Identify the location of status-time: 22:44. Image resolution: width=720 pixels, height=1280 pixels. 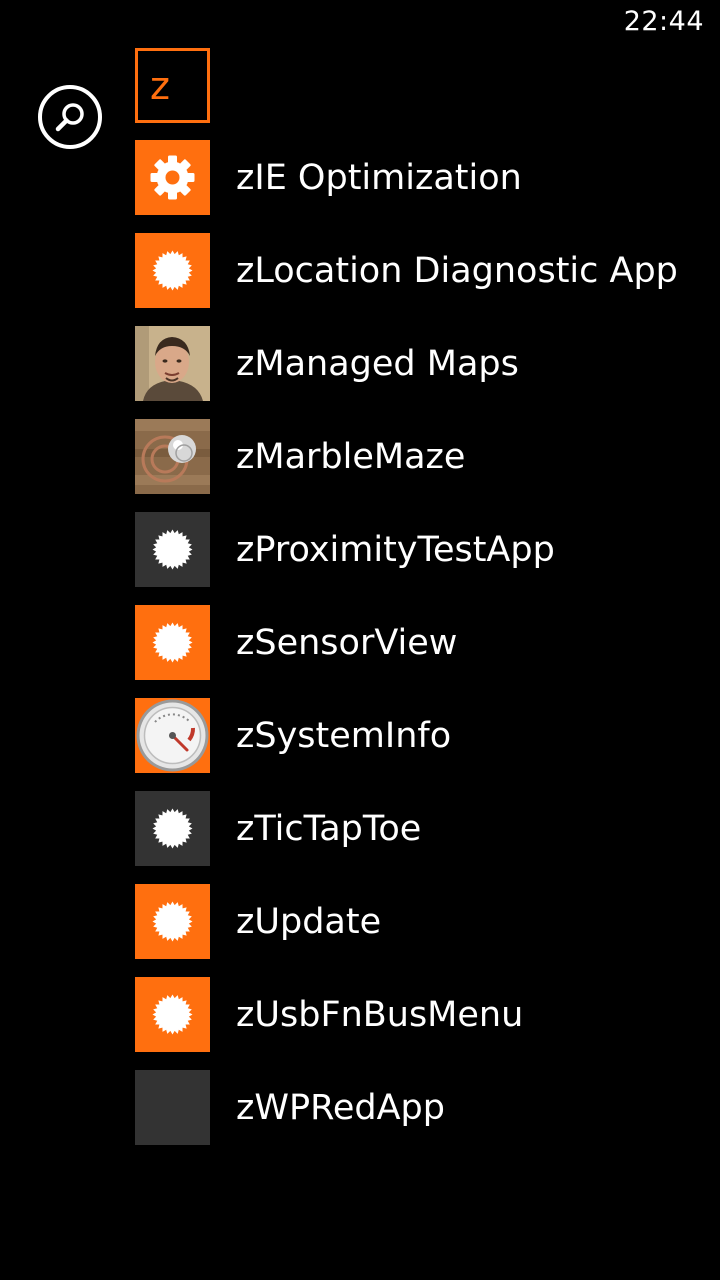
(663, 21).